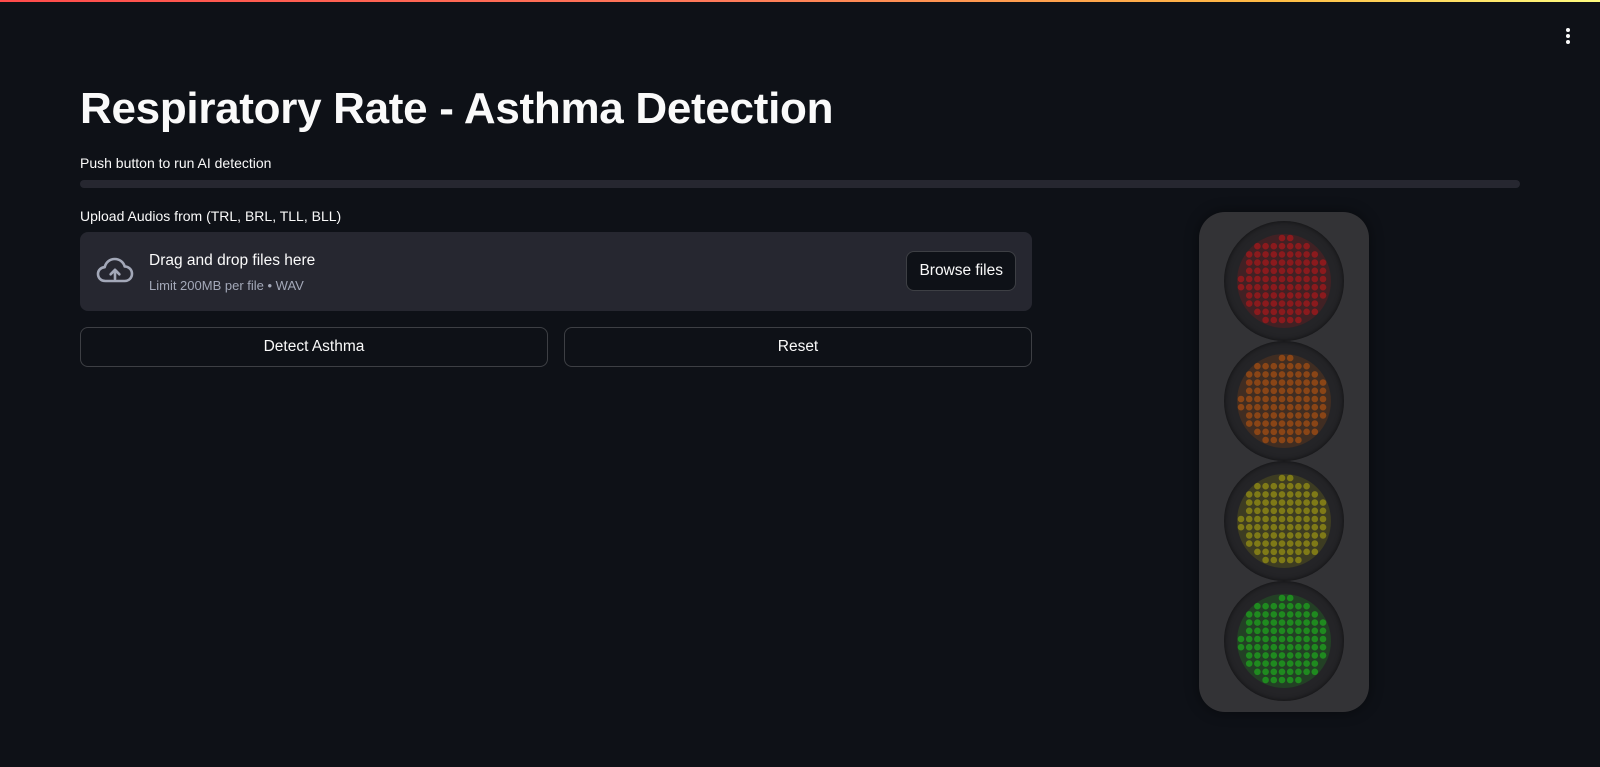 The width and height of the screenshot is (1600, 767). Describe the element at coordinates (314, 347) in the screenshot. I see `detect-asthma-button: Detect Asthma` at that location.